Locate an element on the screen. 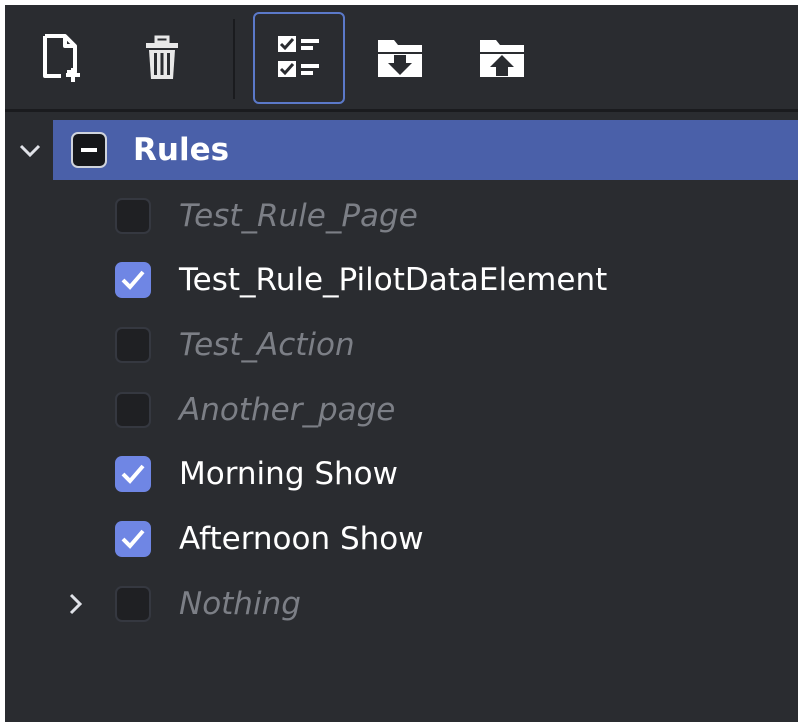 Image resolution: width=798 pixels, height=722 pixels. tree-item: Test_Action is located at coordinates (401, 343).